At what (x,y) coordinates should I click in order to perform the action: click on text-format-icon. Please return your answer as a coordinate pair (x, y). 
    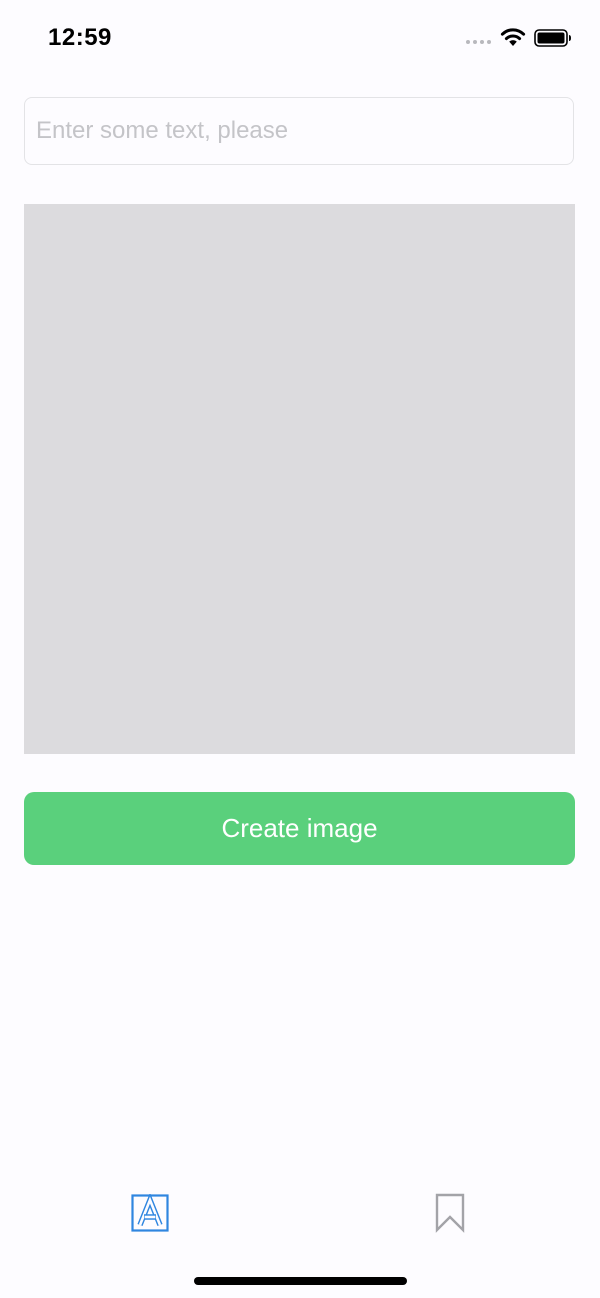
    Looking at the image, I should click on (150, 1213).